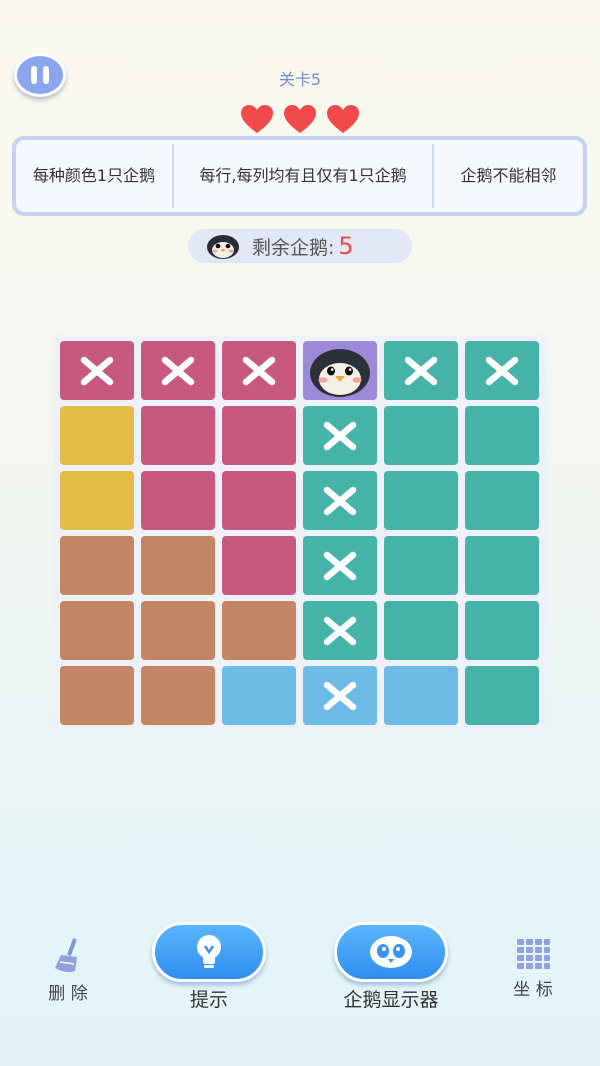 The width and height of the screenshot is (600, 1066). What do you see at coordinates (391, 1000) in the screenshot?
I see `penguin-display-label: 企鹅显示器` at bounding box center [391, 1000].